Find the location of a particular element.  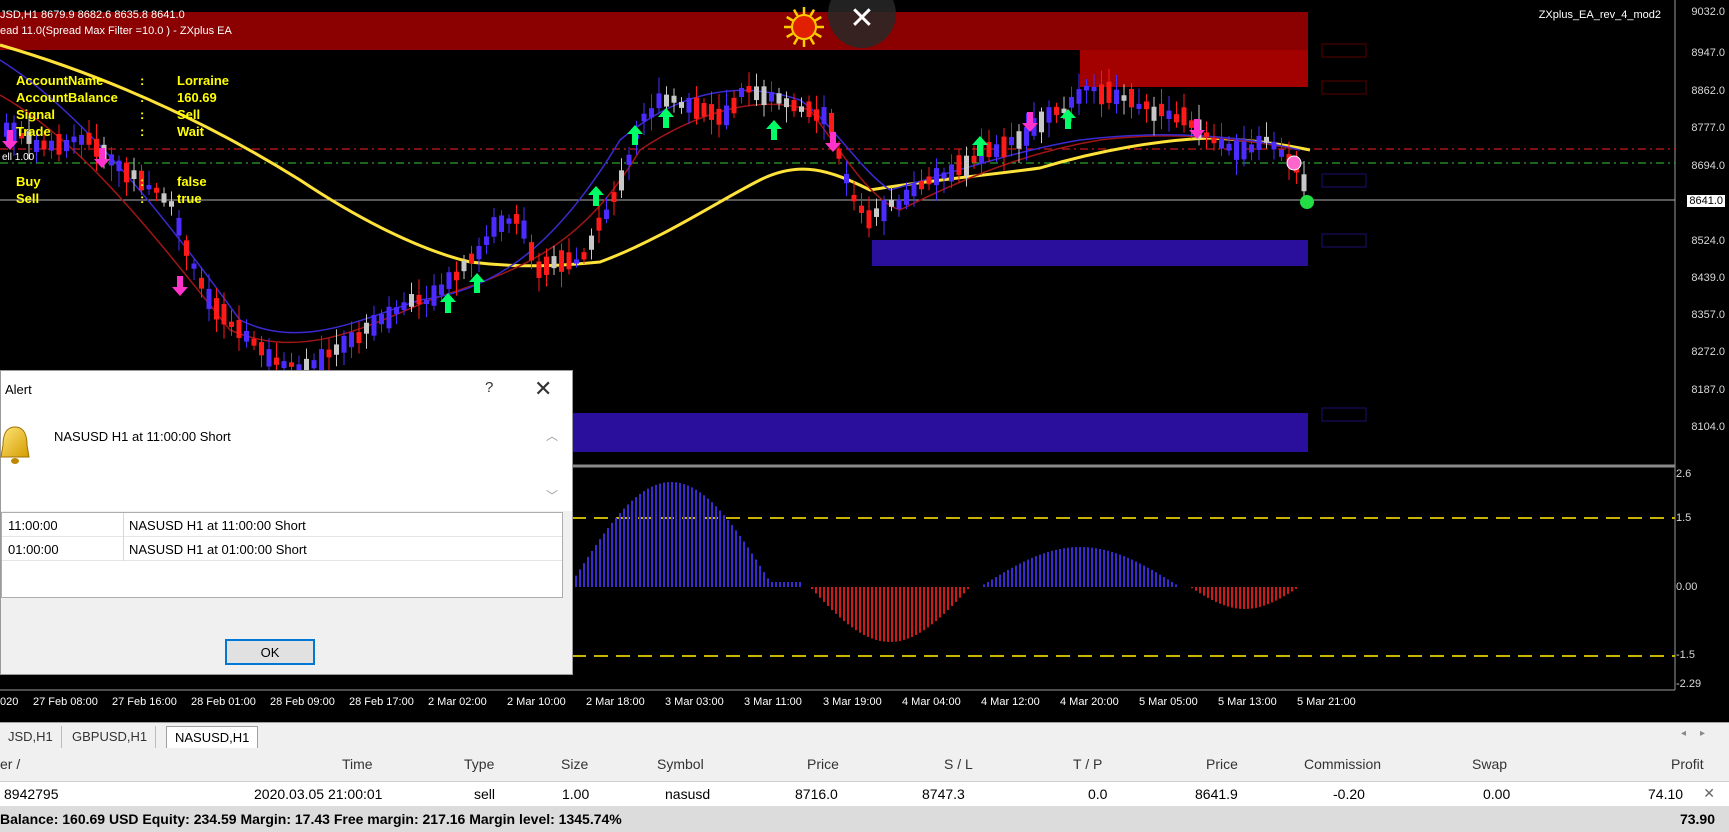

alert-title: Alert is located at coordinates (18, 389).